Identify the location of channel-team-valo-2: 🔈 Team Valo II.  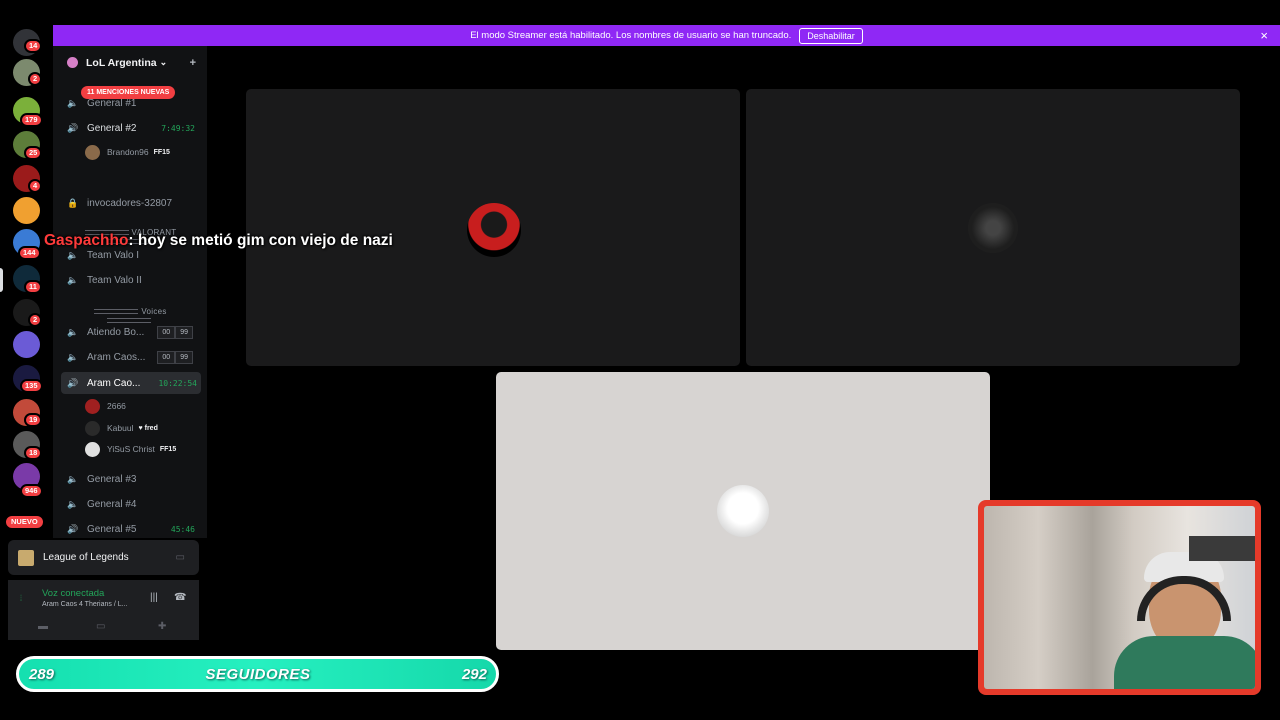
(133, 280).